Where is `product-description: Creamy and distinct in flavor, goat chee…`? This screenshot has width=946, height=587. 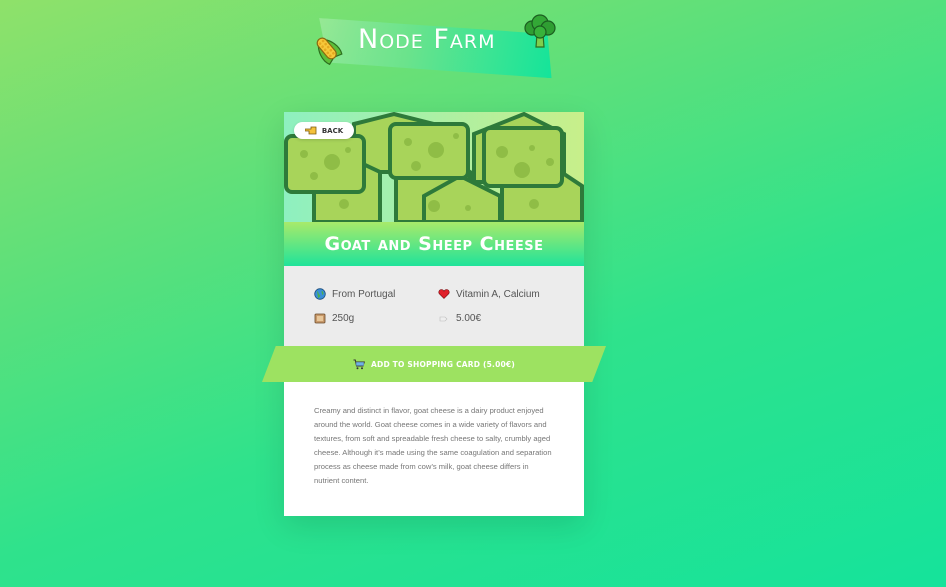
product-description: Creamy and distinct in flavor, goat chee… is located at coordinates (433, 445).